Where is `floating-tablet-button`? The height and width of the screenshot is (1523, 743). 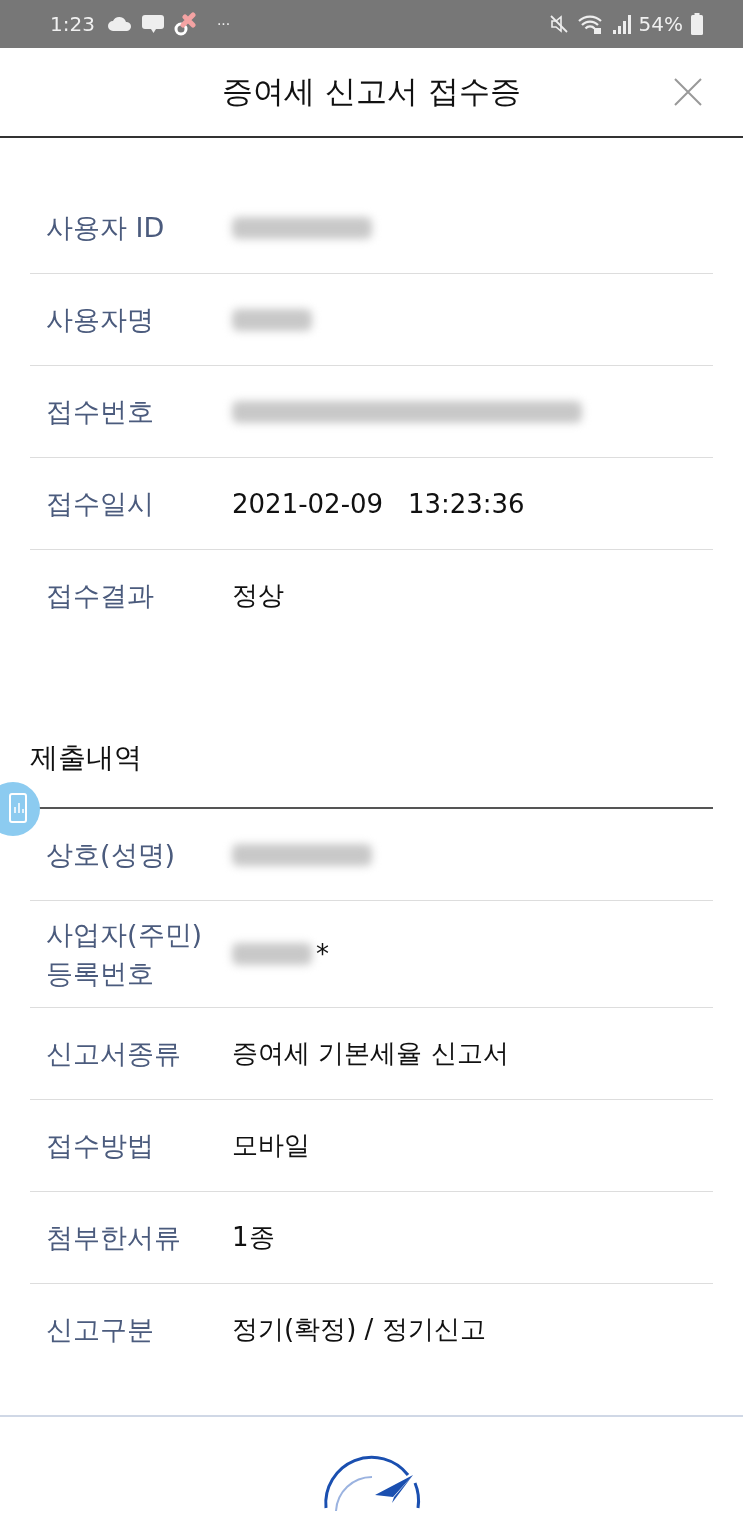 floating-tablet-button is located at coordinates (20, 809).